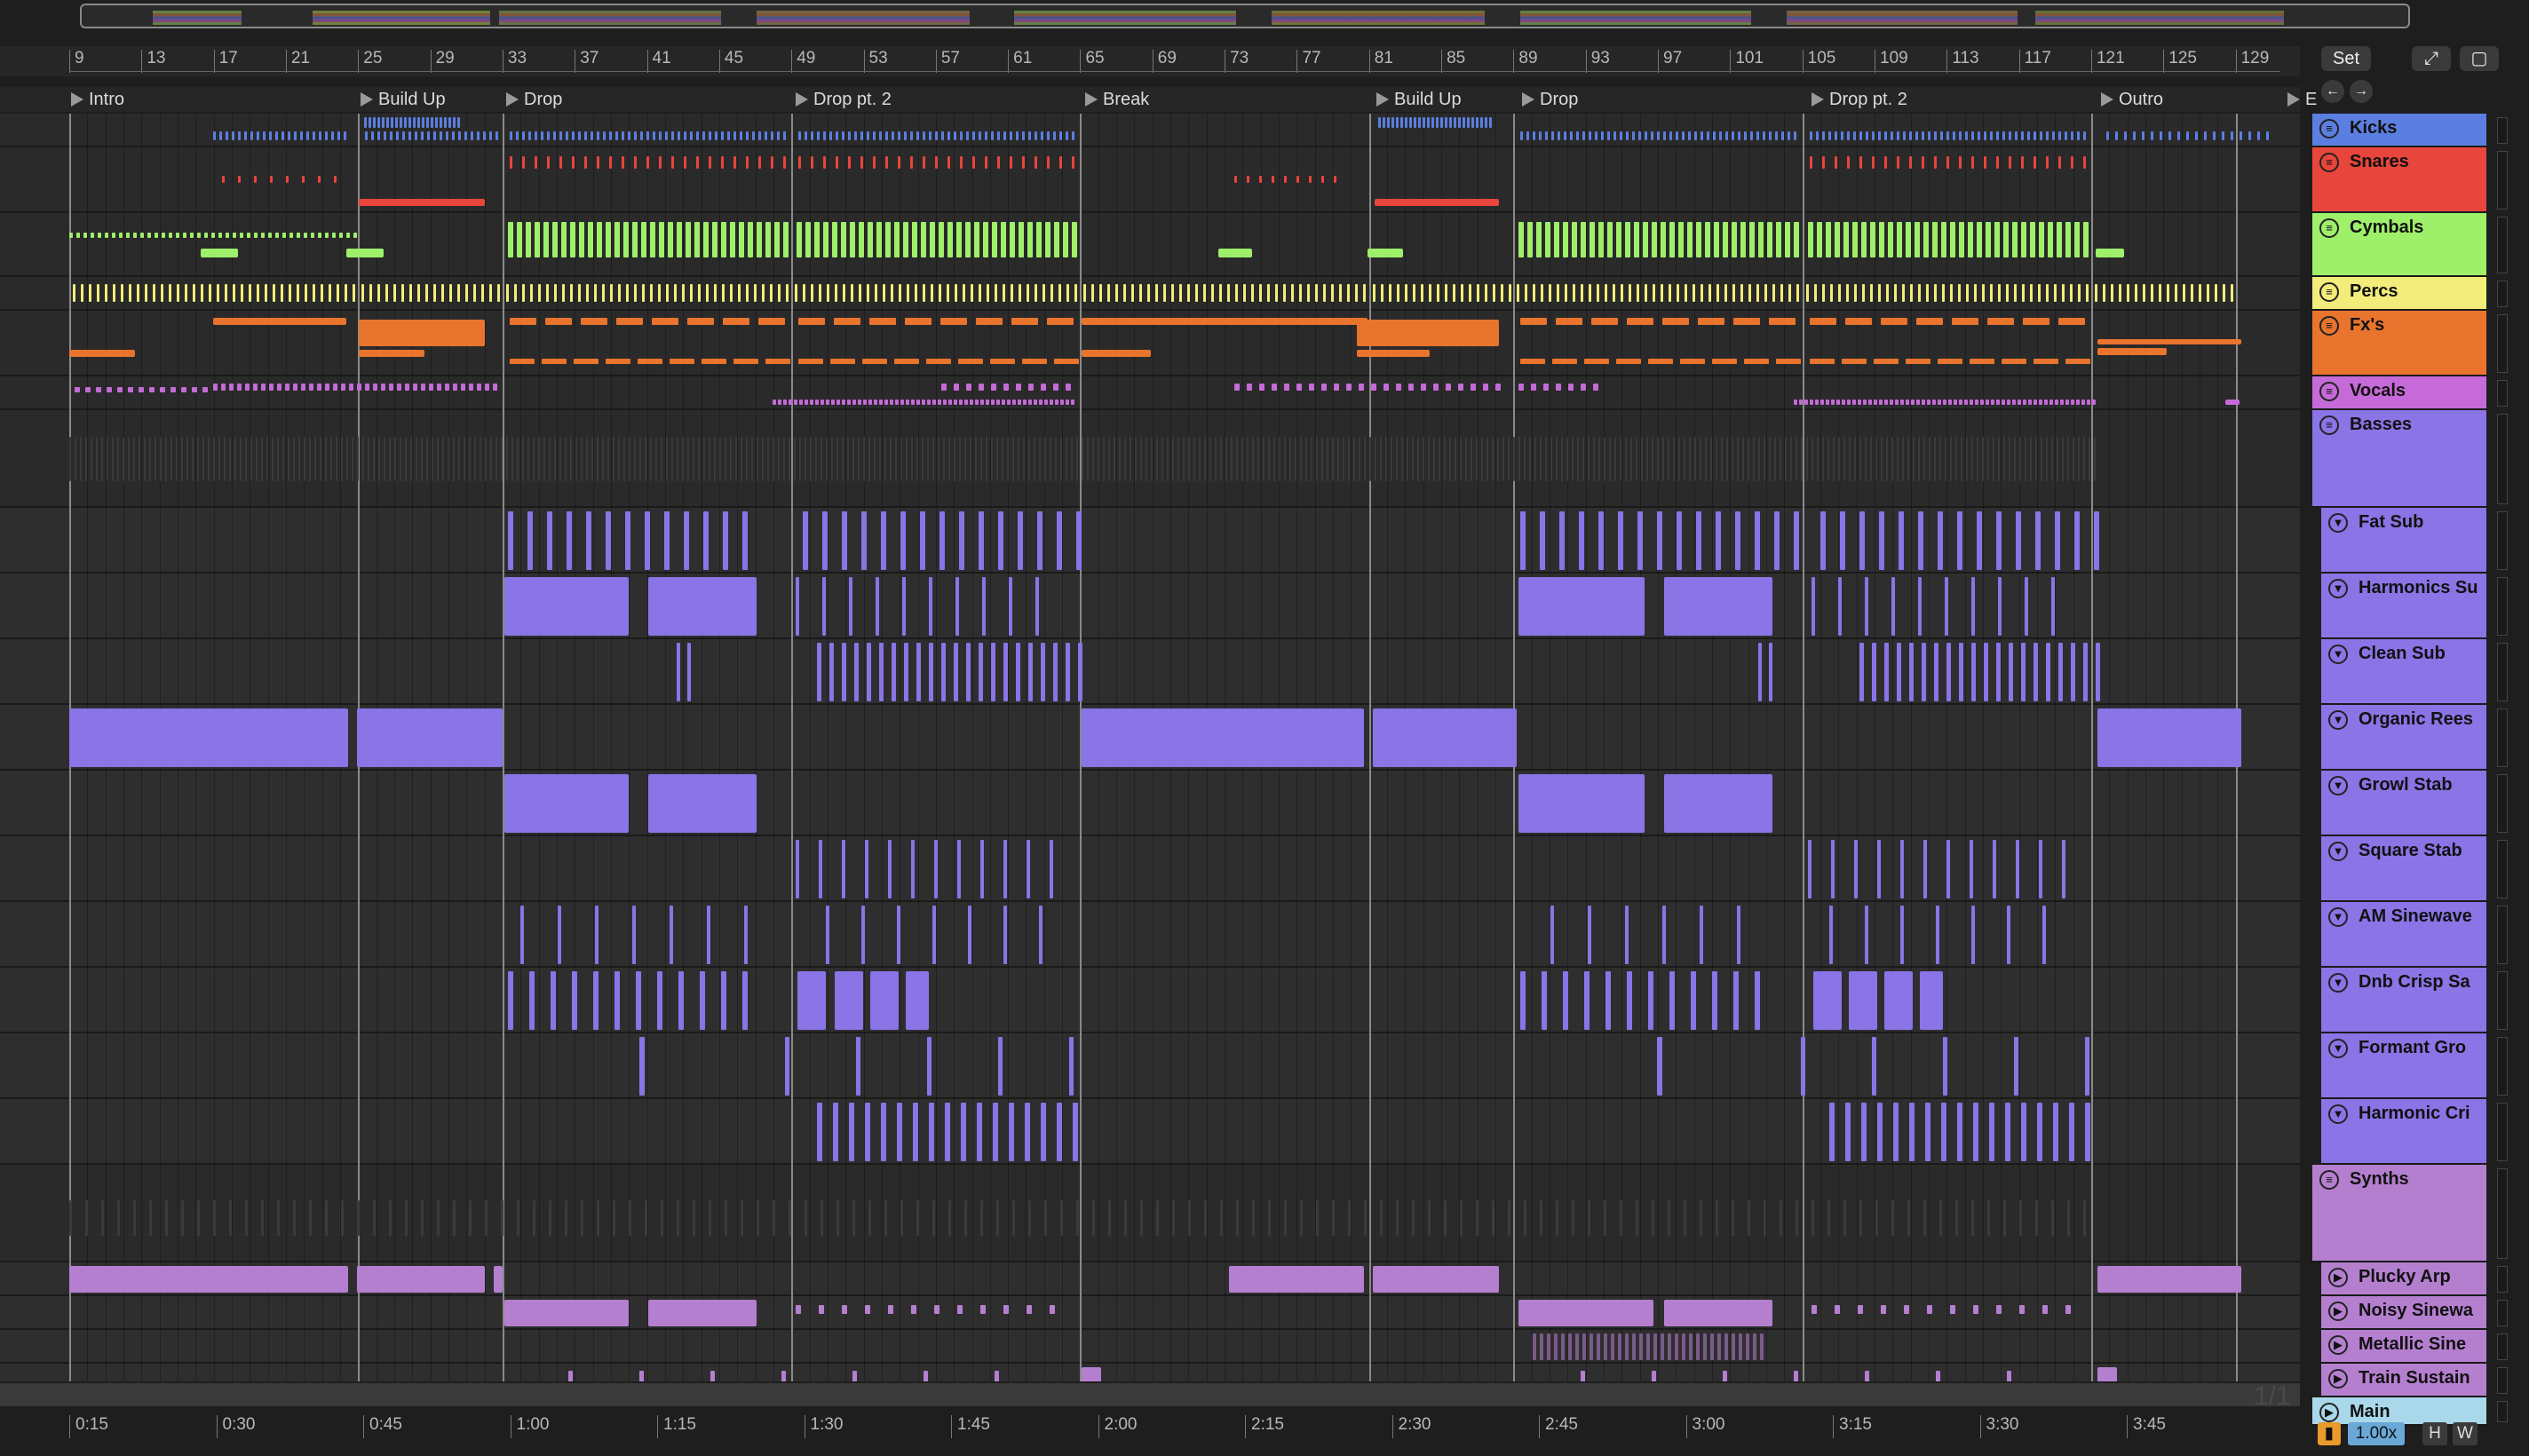  I want to click on arrow-right-icon: →, so click(2361, 91).